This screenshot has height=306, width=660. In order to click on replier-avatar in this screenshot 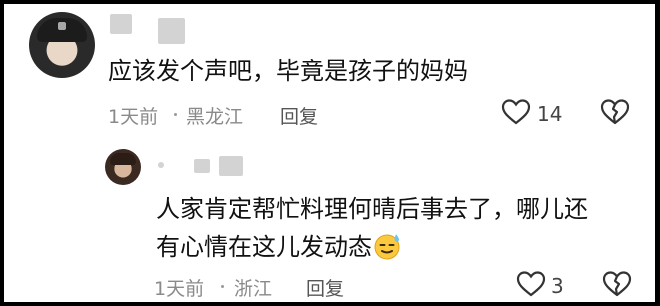, I will do `click(123, 167)`.